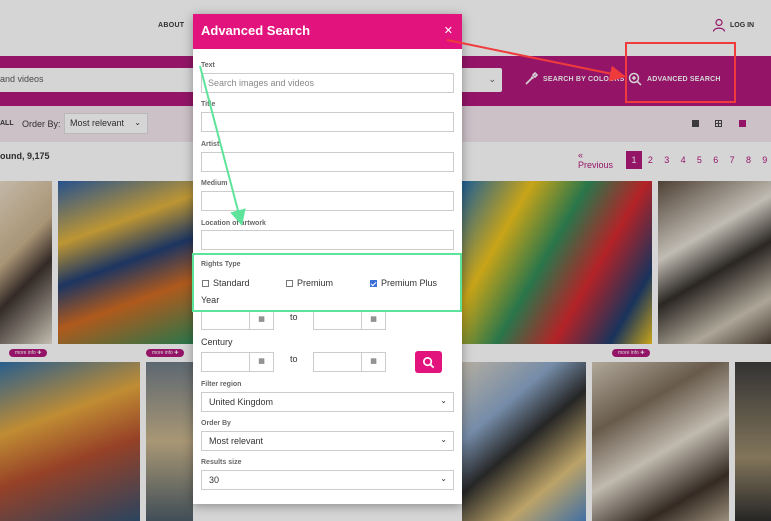 This screenshot has width=771, height=521. I want to click on location-input, so click(327, 240).